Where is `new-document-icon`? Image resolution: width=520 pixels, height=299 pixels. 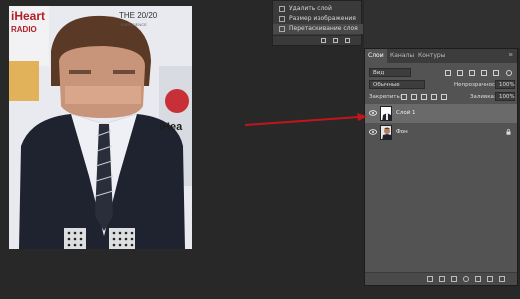 new-document-icon is located at coordinates (323, 40).